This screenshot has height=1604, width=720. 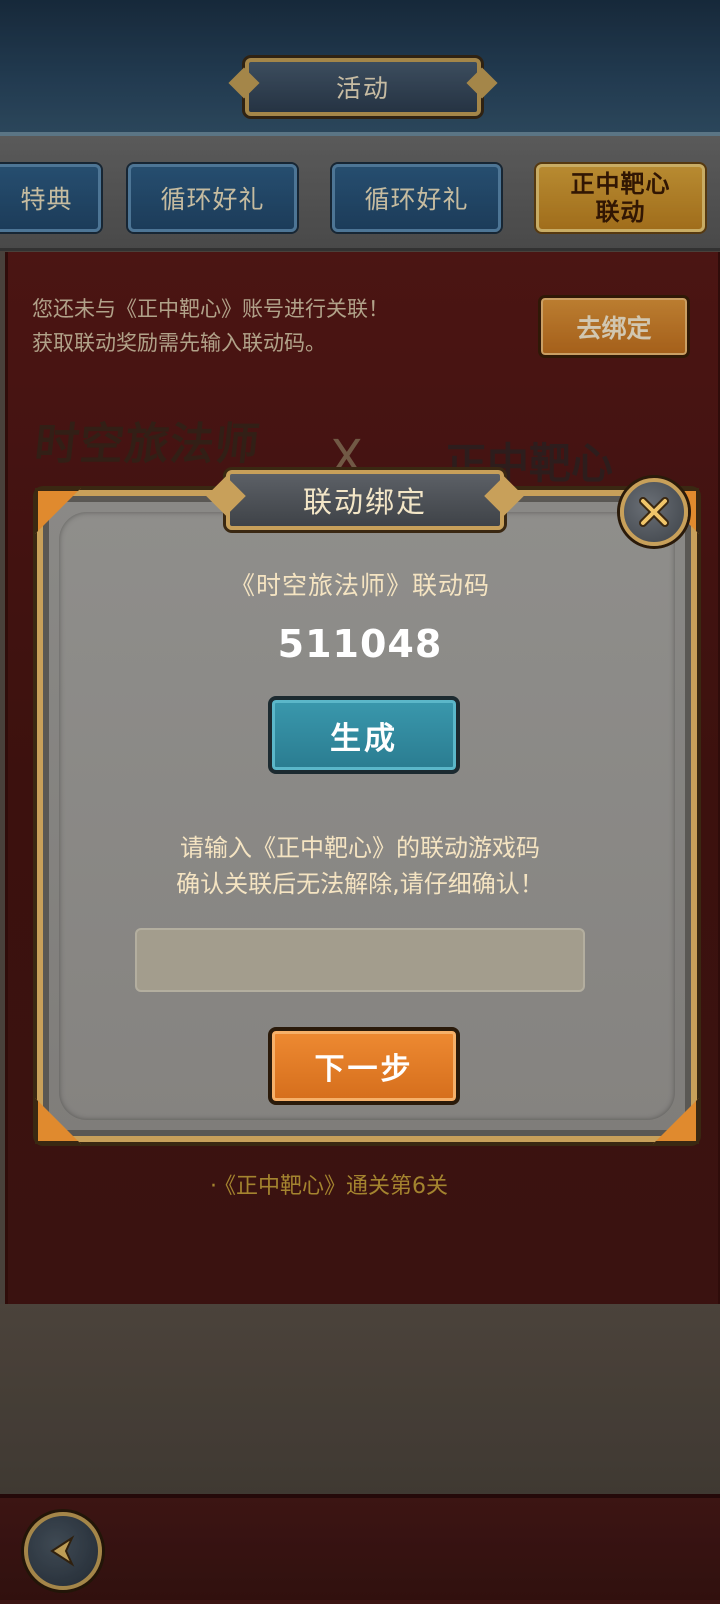 What do you see at coordinates (360, 960) in the screenshot?
I see `collab-code-input` at bounding box center [360, 960].